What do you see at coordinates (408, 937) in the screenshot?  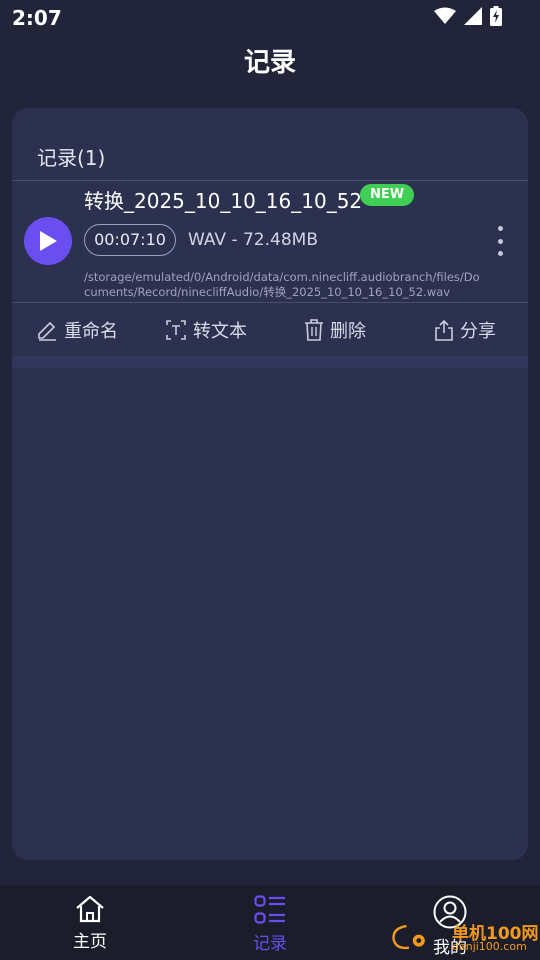 I see `watermark-logo-icon` at bounding box center [408, 937].